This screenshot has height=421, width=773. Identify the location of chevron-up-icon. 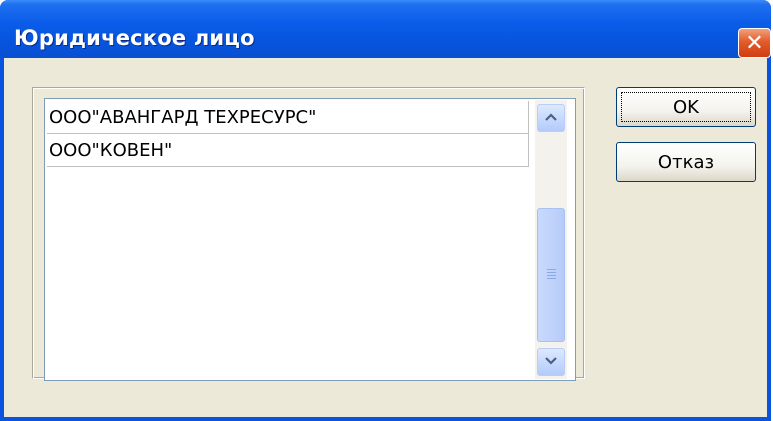
(551, 118).